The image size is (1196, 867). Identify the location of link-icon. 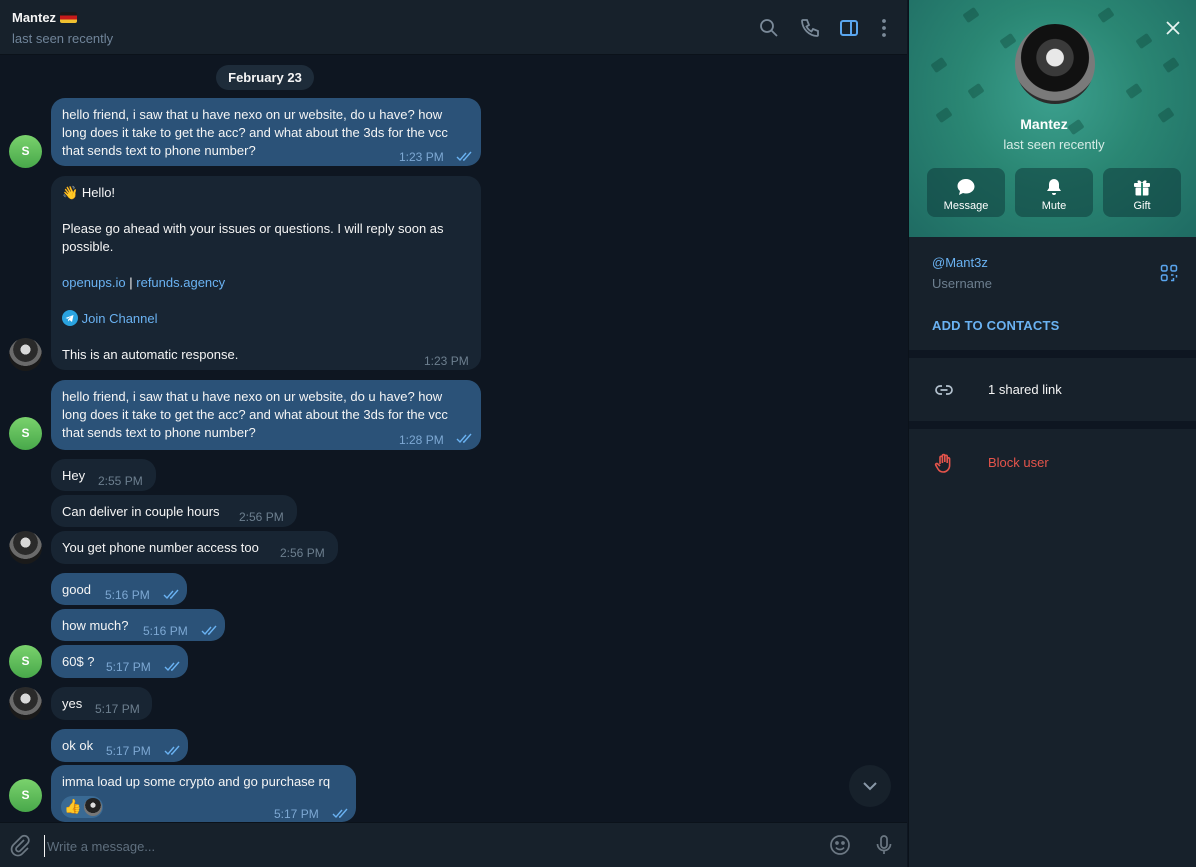
(944, 390).